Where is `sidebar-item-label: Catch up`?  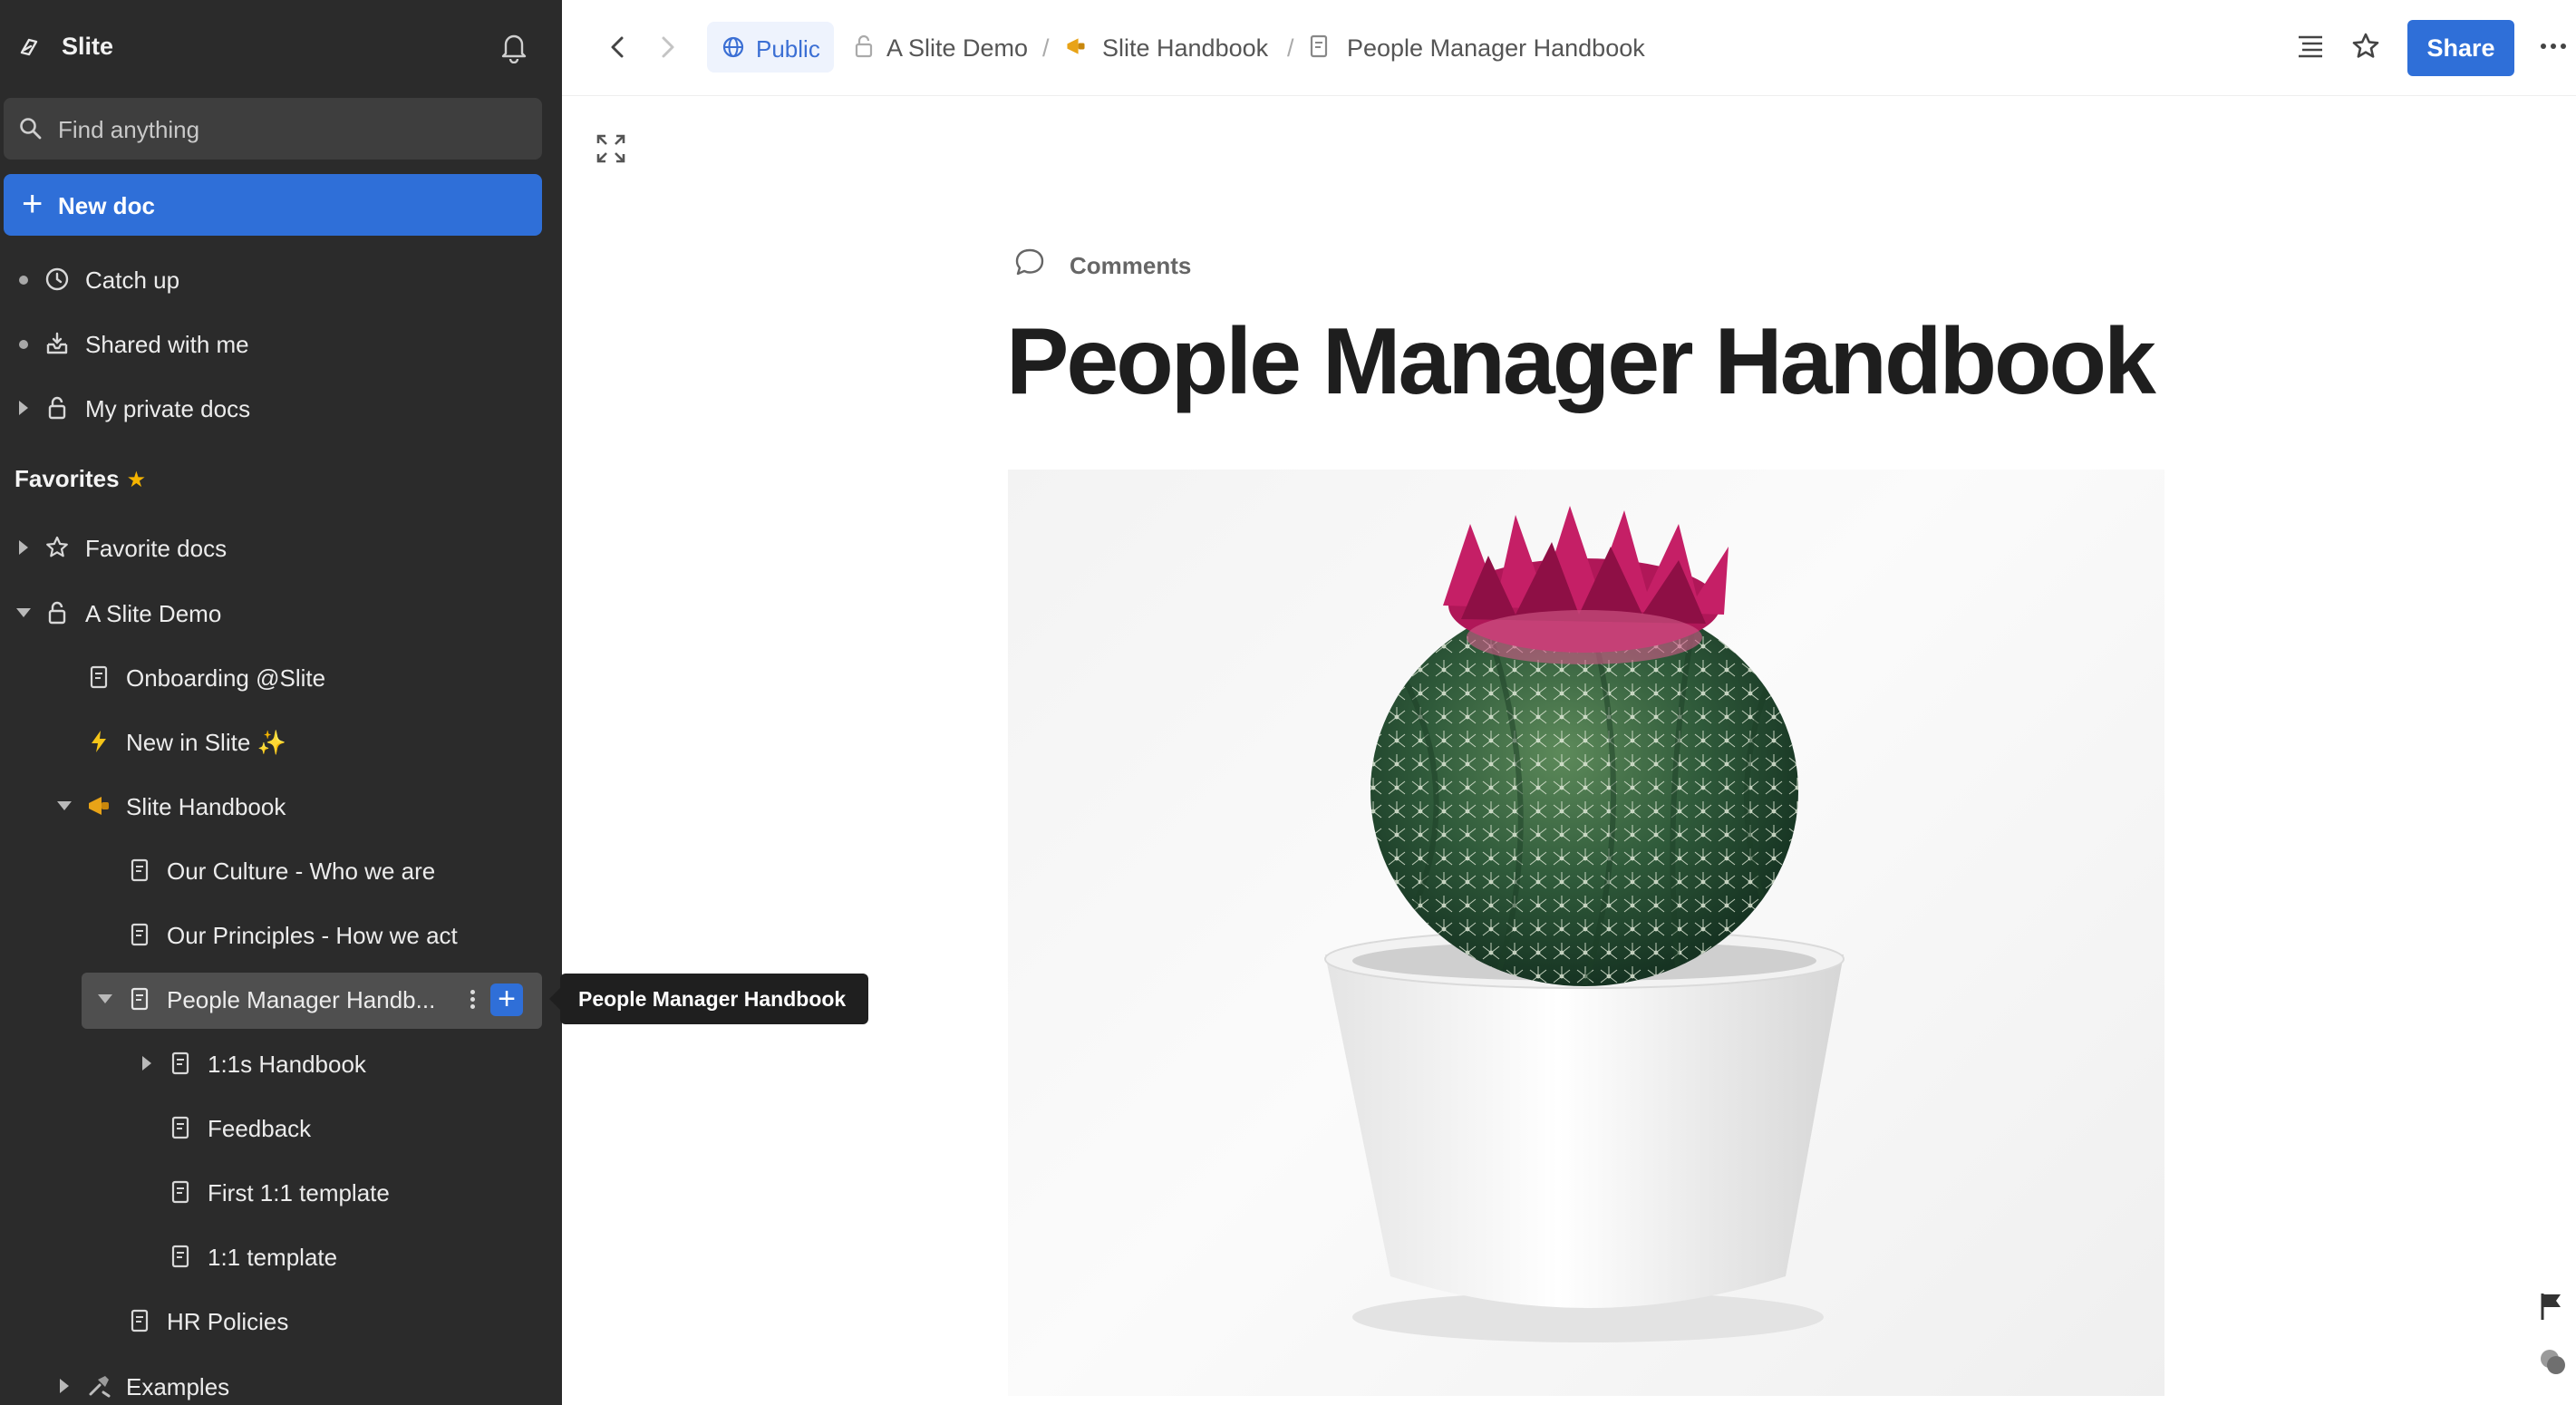 sidebar-item-label: Catch up is located at coordinates (132, 280).